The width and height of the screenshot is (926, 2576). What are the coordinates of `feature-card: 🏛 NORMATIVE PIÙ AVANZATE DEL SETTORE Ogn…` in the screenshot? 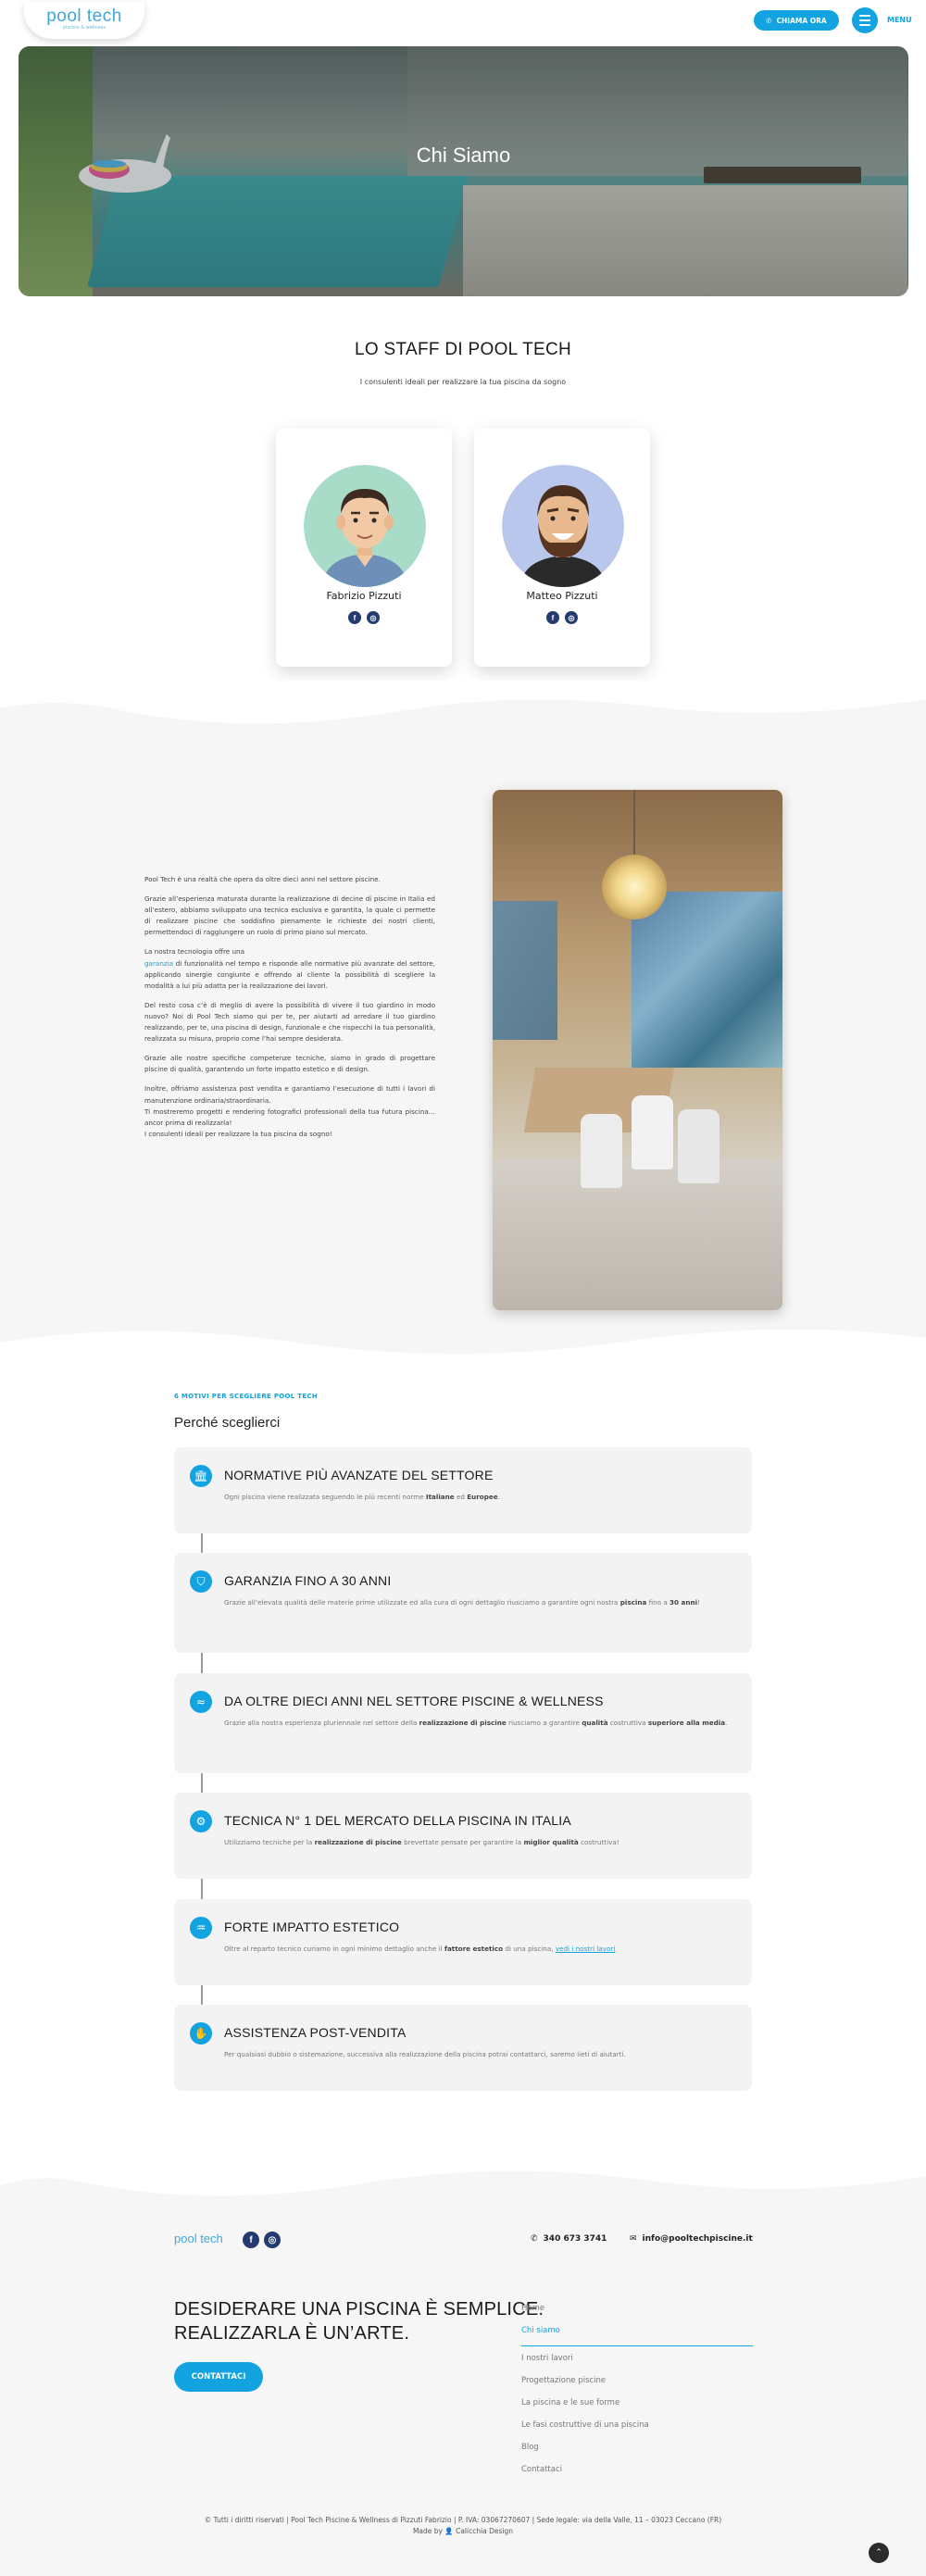 It's located at (463, 1490).